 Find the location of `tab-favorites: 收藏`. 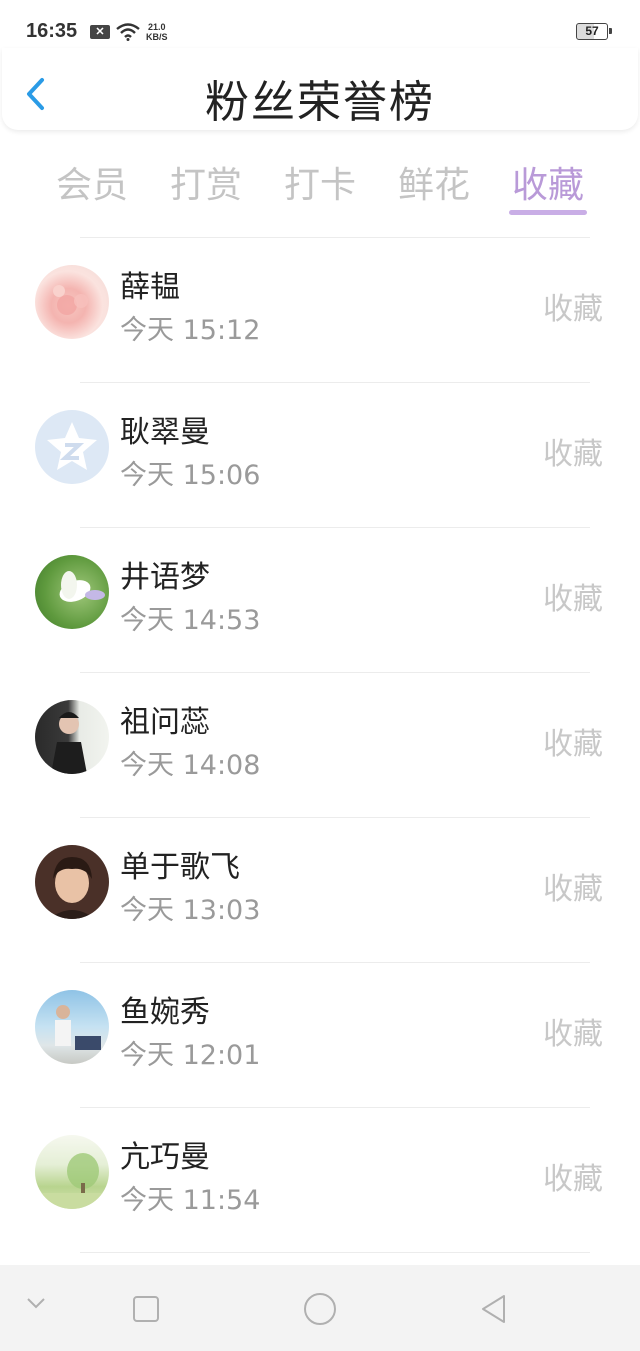

tab-favorites: 收藏 is located at coordinates (548, 182).